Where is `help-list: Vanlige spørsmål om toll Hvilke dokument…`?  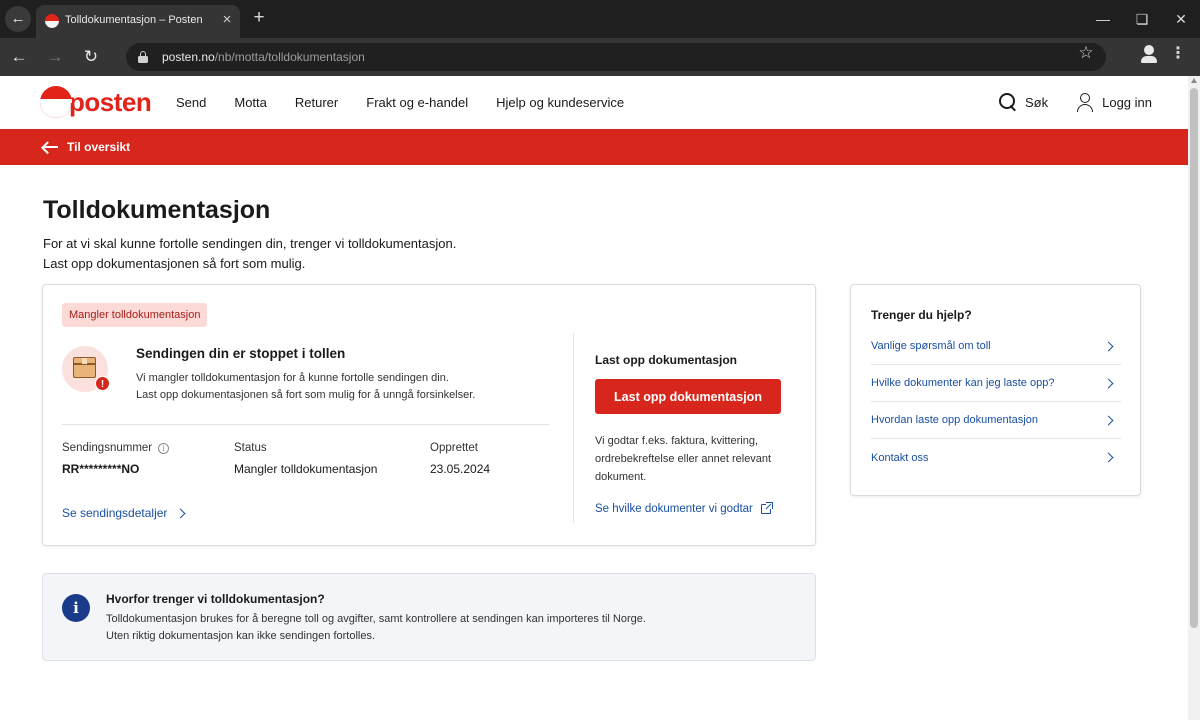
help-list: Vanlige spørsmål om toll Hvilke dokument… is located at coordinates (996, 402).